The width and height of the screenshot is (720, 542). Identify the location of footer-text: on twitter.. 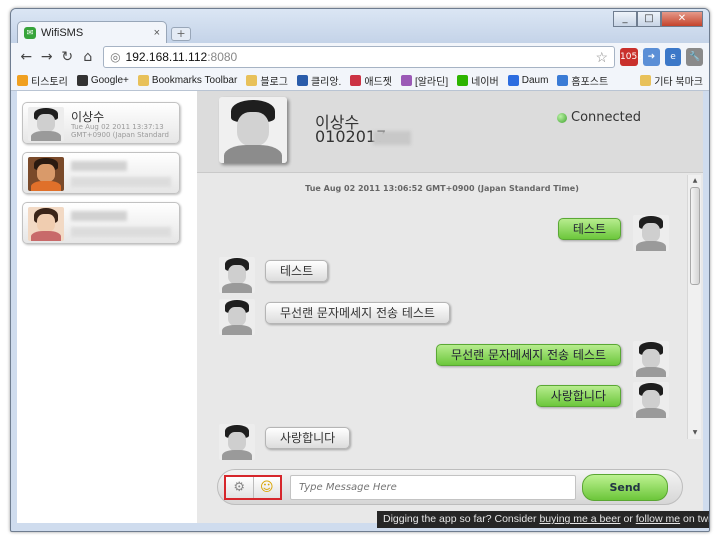
(696, 519).